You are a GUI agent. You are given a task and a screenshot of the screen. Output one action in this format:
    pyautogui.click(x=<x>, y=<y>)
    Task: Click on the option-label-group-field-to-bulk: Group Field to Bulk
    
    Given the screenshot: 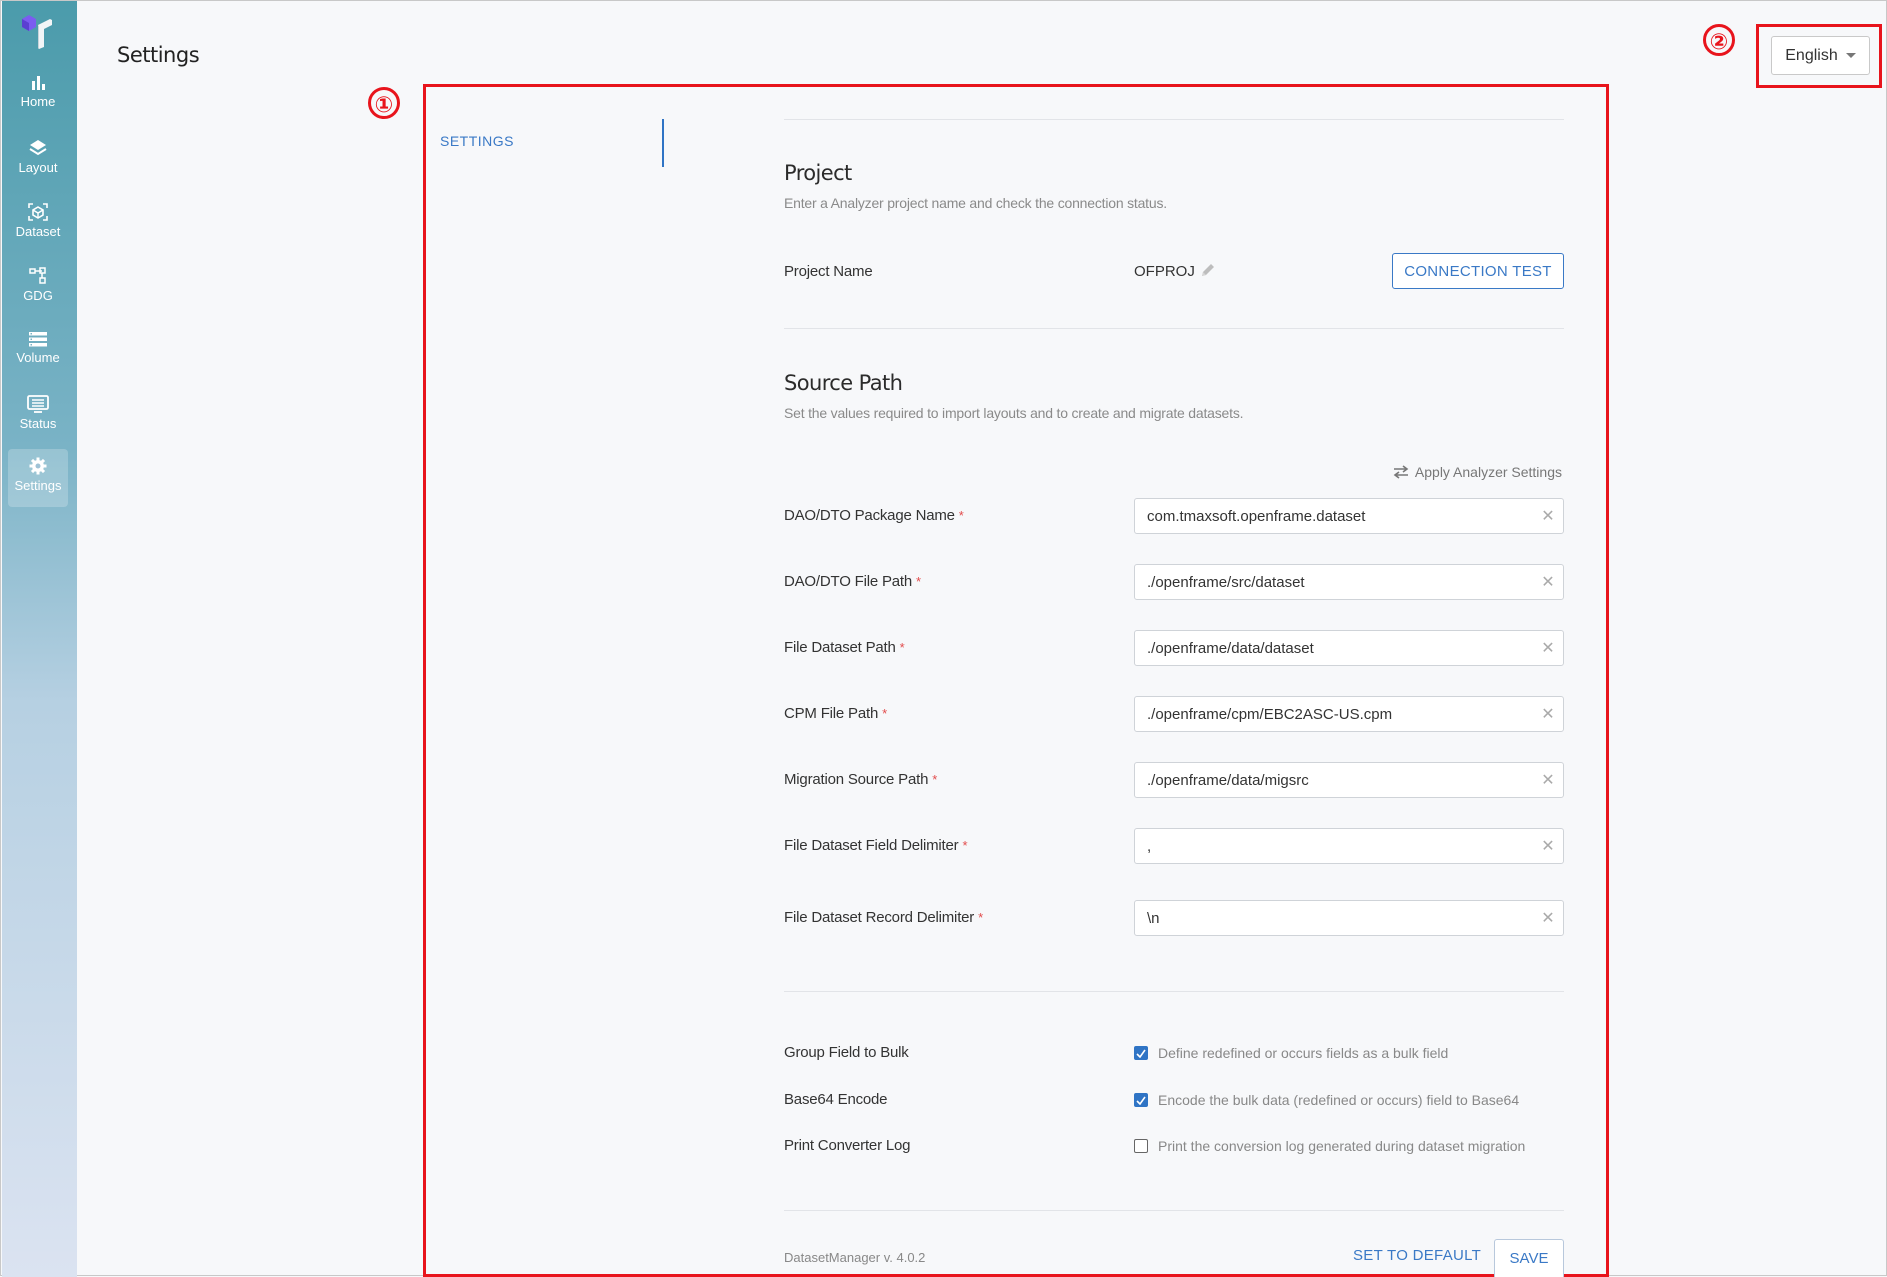 What is the action you would take?
    pyautogui.click(x=846, y=1052)
    